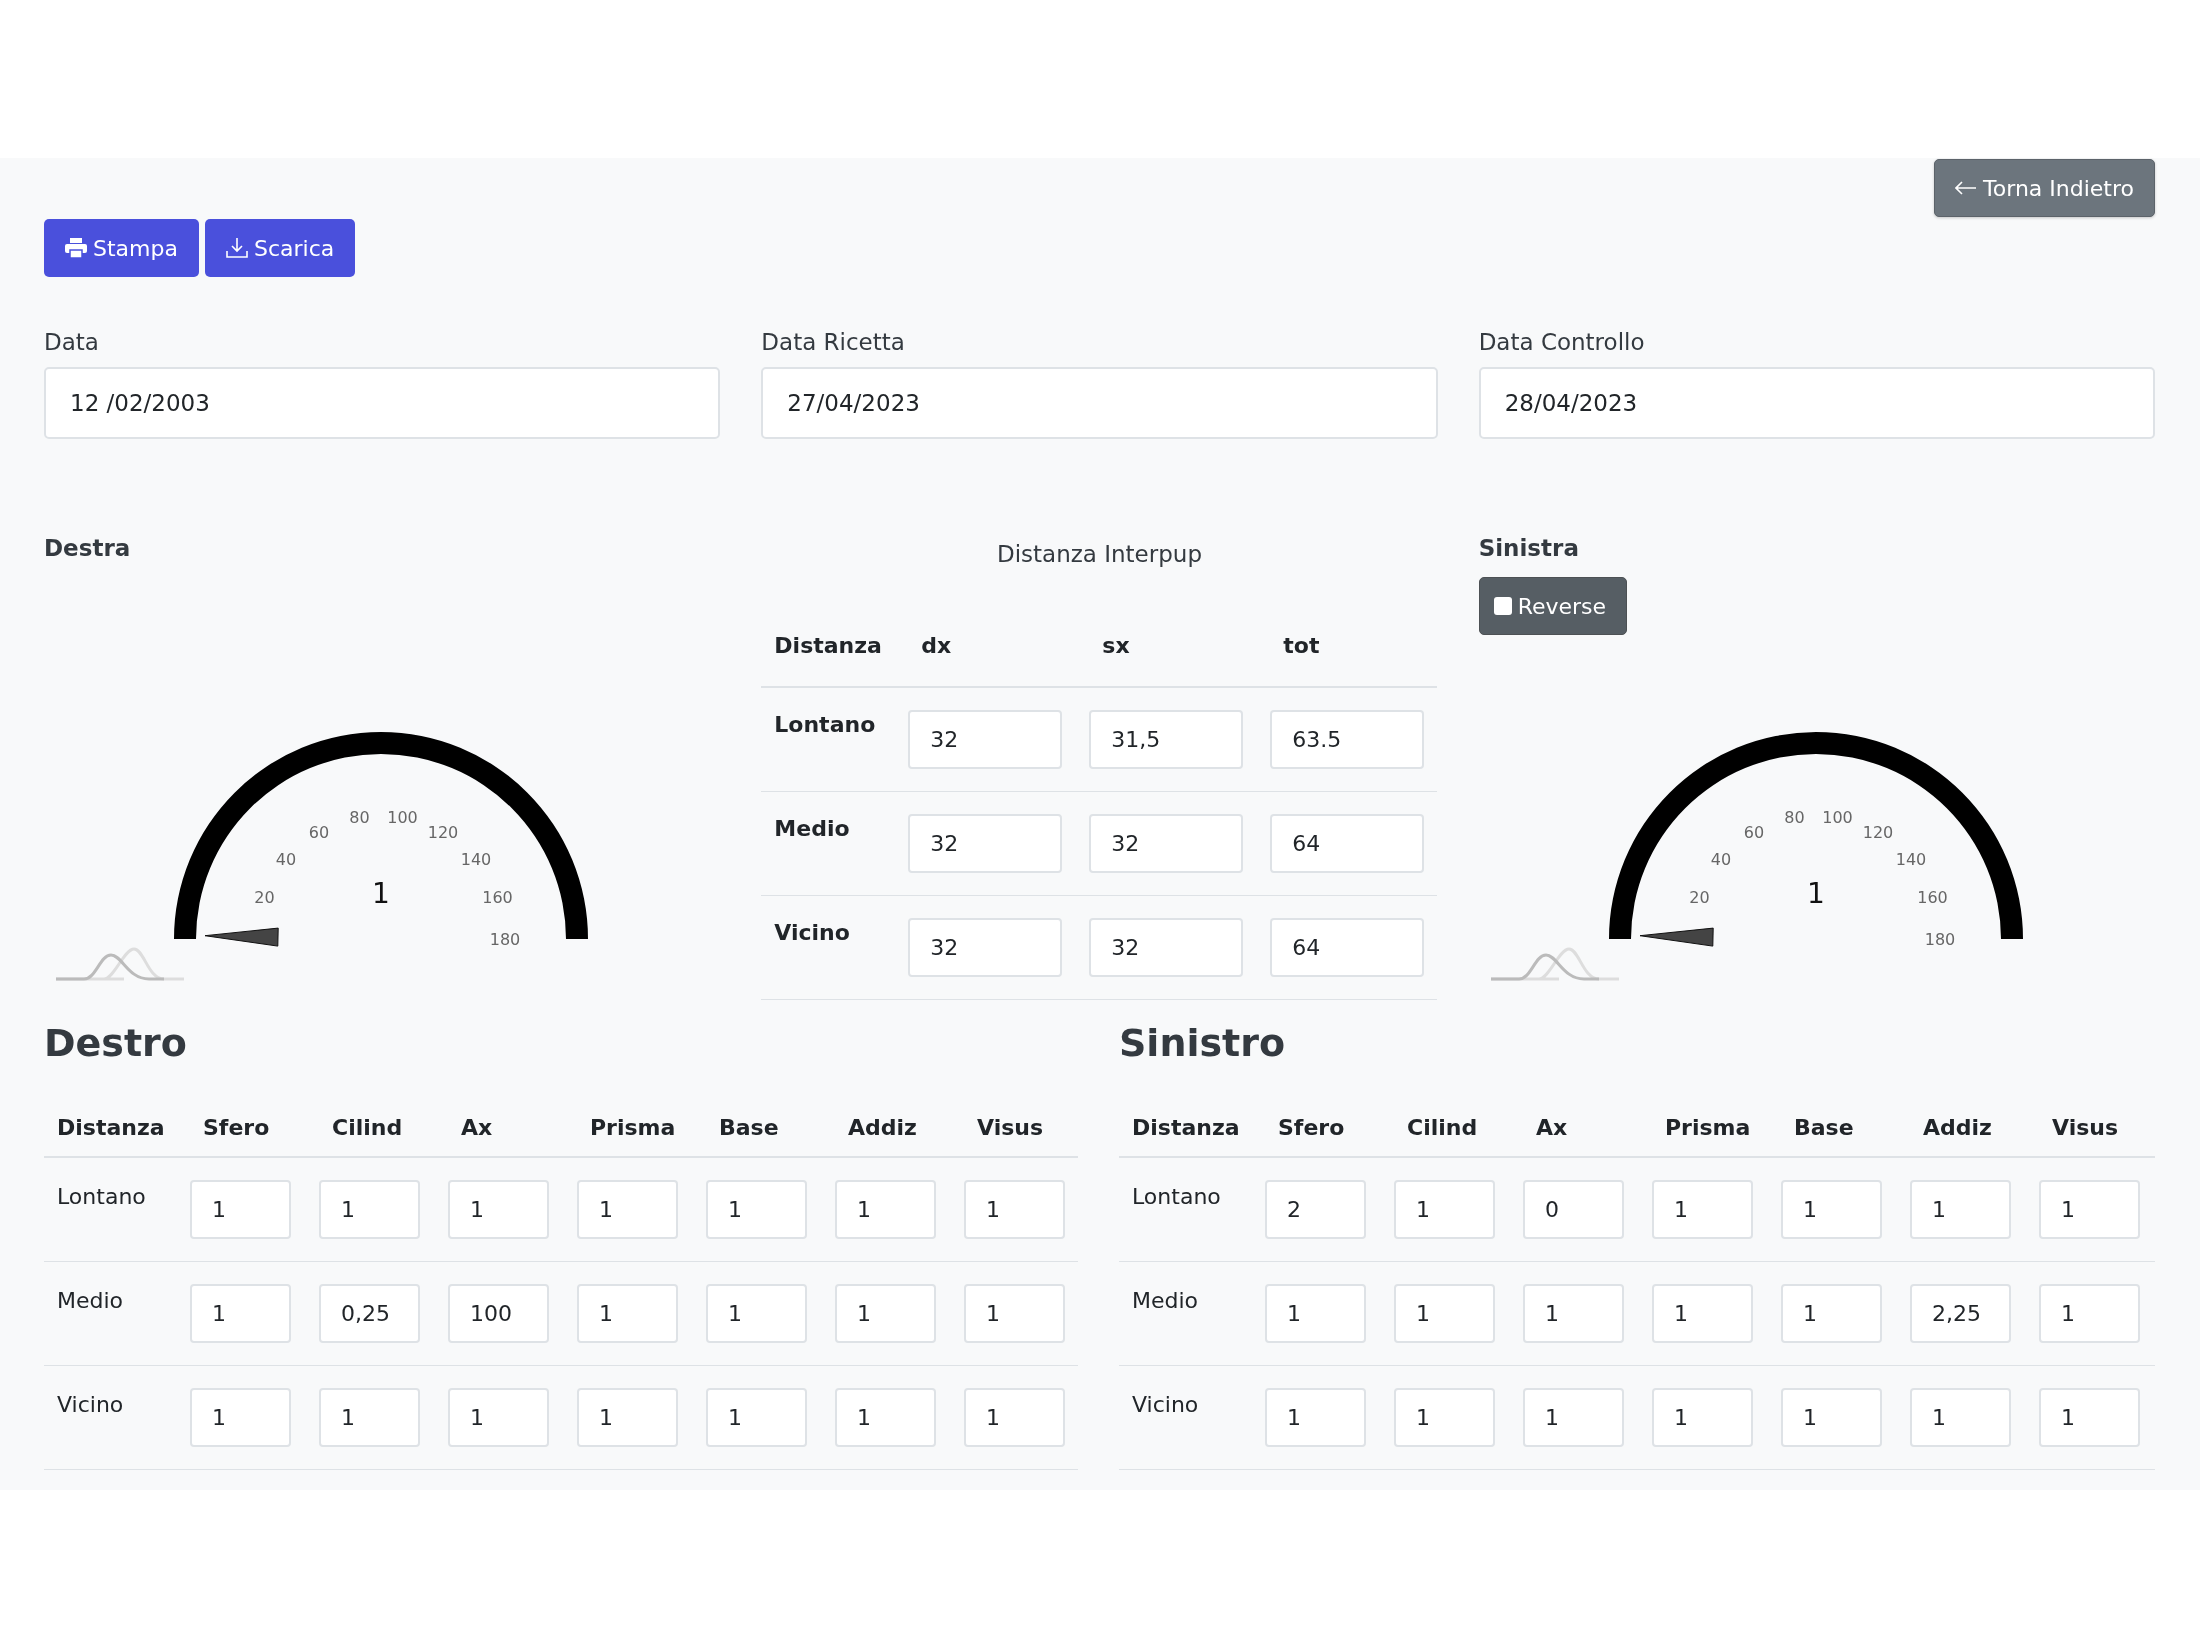 The image size is (2200, 1650). I want to click on input-field: 0, so click(1573, 1209).